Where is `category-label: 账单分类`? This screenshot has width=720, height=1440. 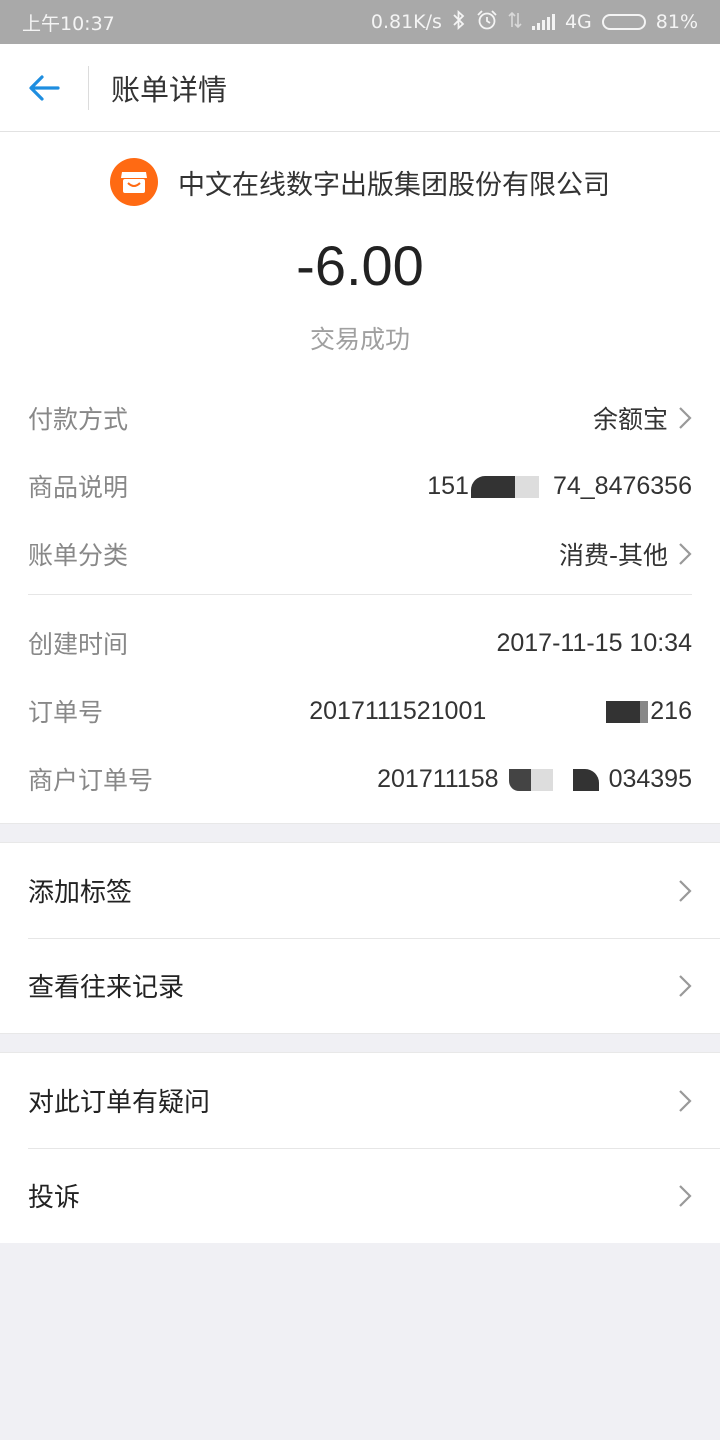 category-label: 账单分类 is located at coordinates (78, 555).